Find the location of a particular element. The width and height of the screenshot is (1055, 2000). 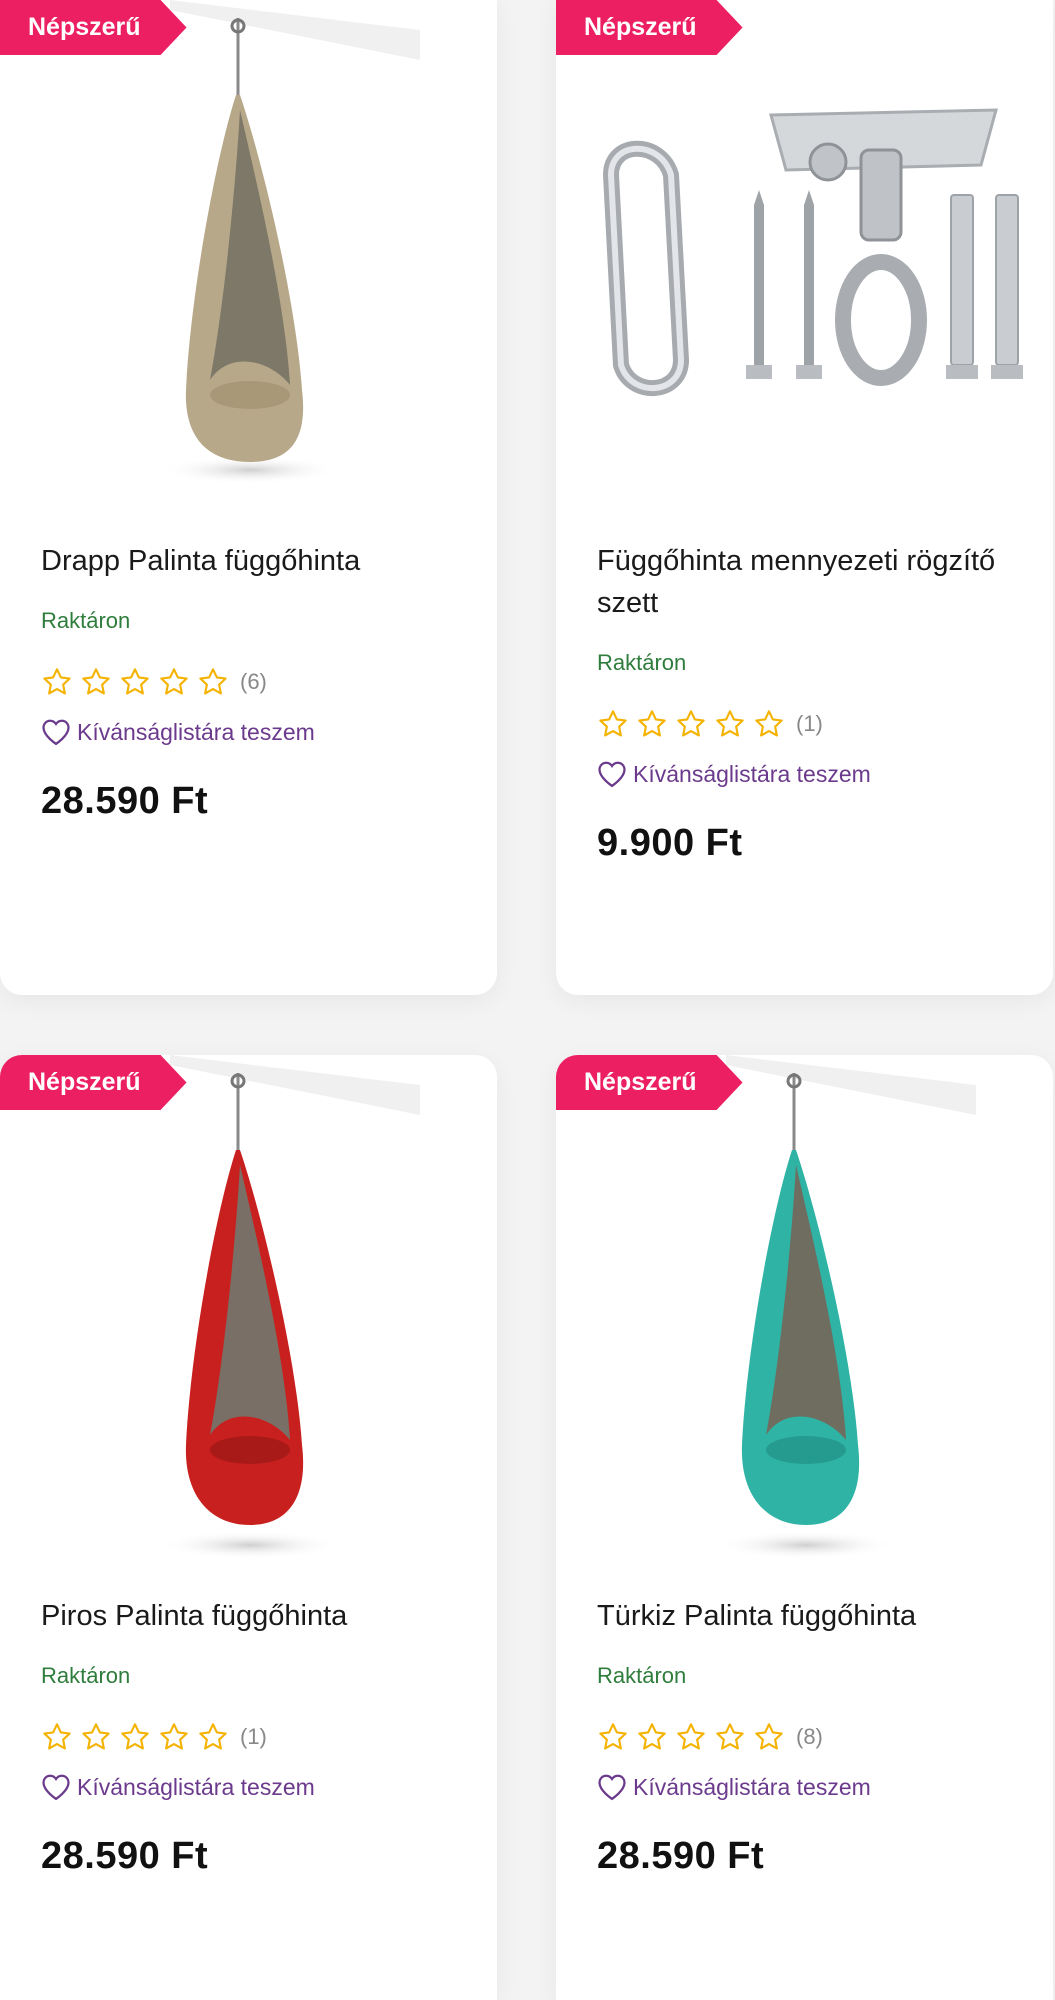

rating-count: (8) is located at coordinates (809, 1736).